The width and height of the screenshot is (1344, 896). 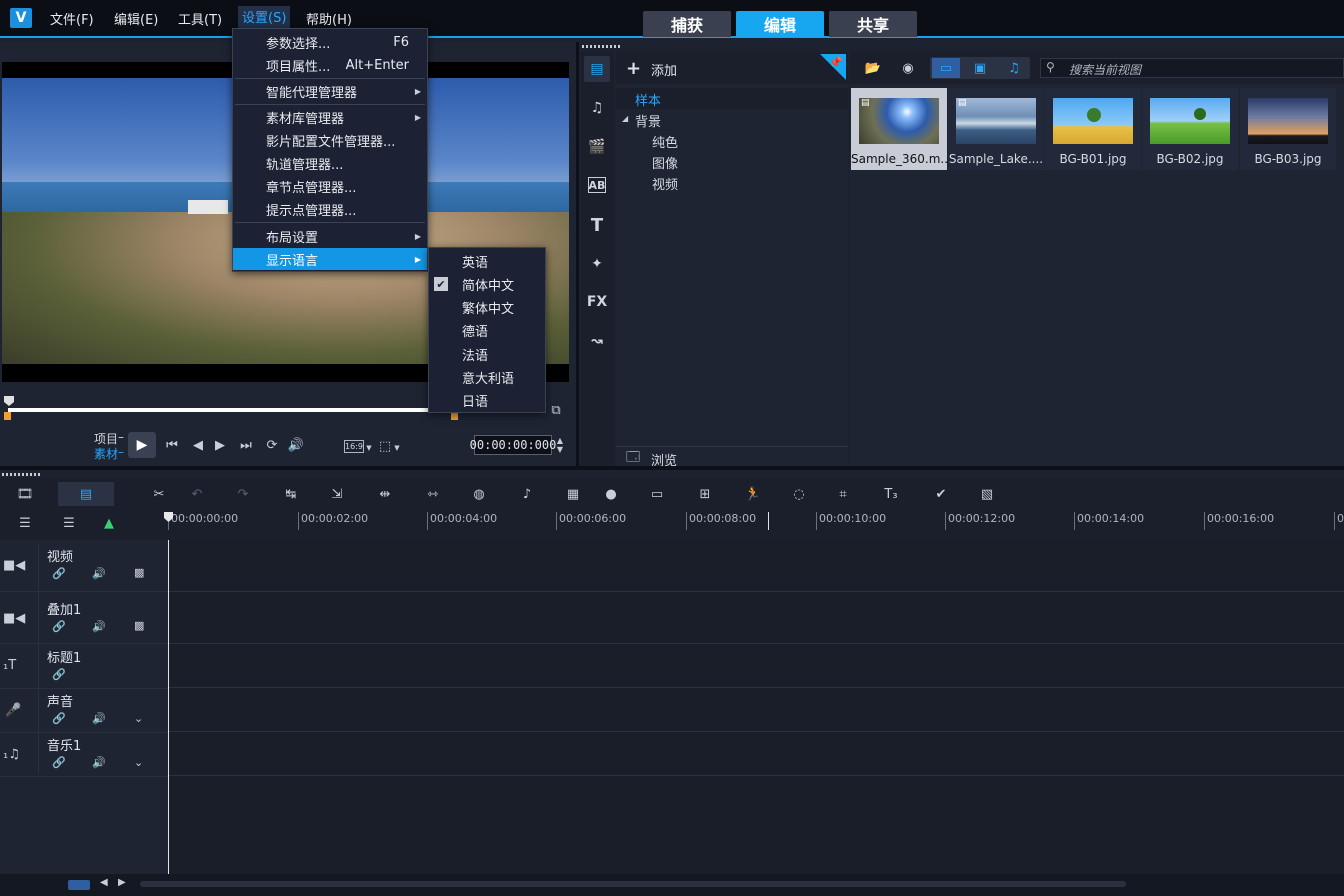 I want to click on go-to-end-icon: ⏭, so click(x=246, y=445).